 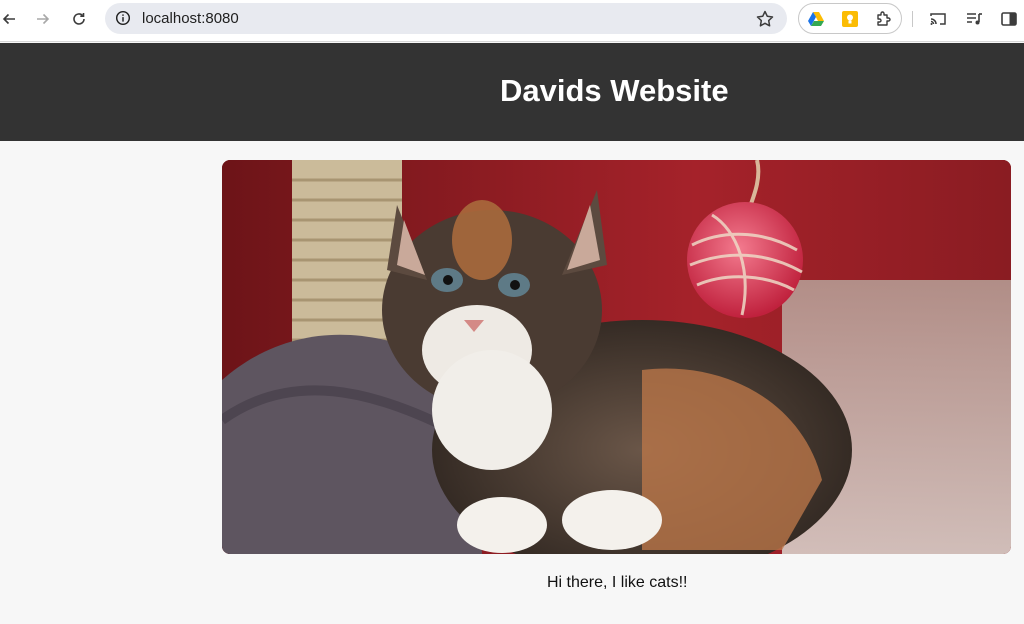 What do you see at coordinates (816, 19) in the screenshot?
I see `google-drive-icon` at bounding box center [816, 19].